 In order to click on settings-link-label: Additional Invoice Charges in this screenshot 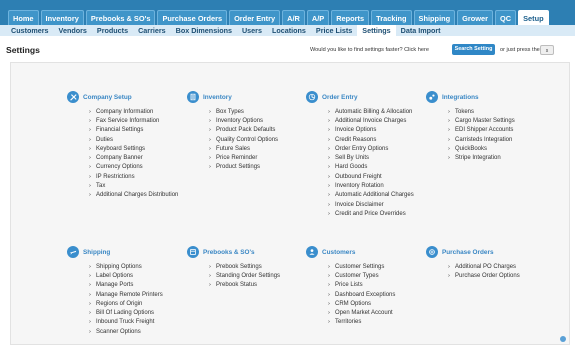, I will do `click(371, 120)`.